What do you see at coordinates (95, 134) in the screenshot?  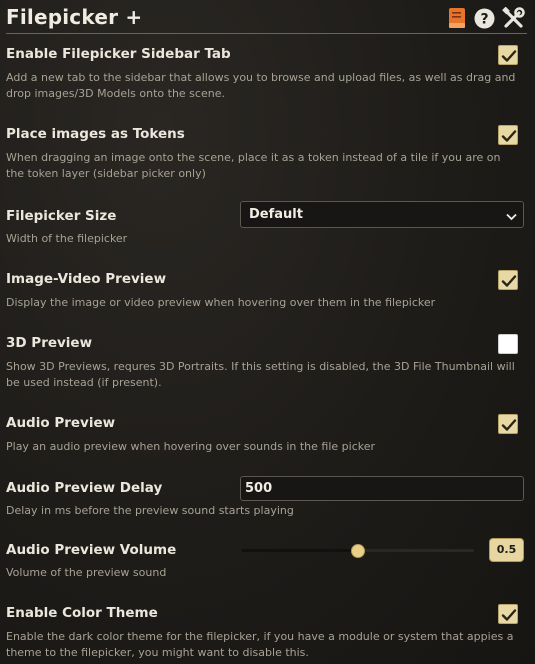 I see `setting-label: Place images as Tokens` at bounding box center [95, 134].